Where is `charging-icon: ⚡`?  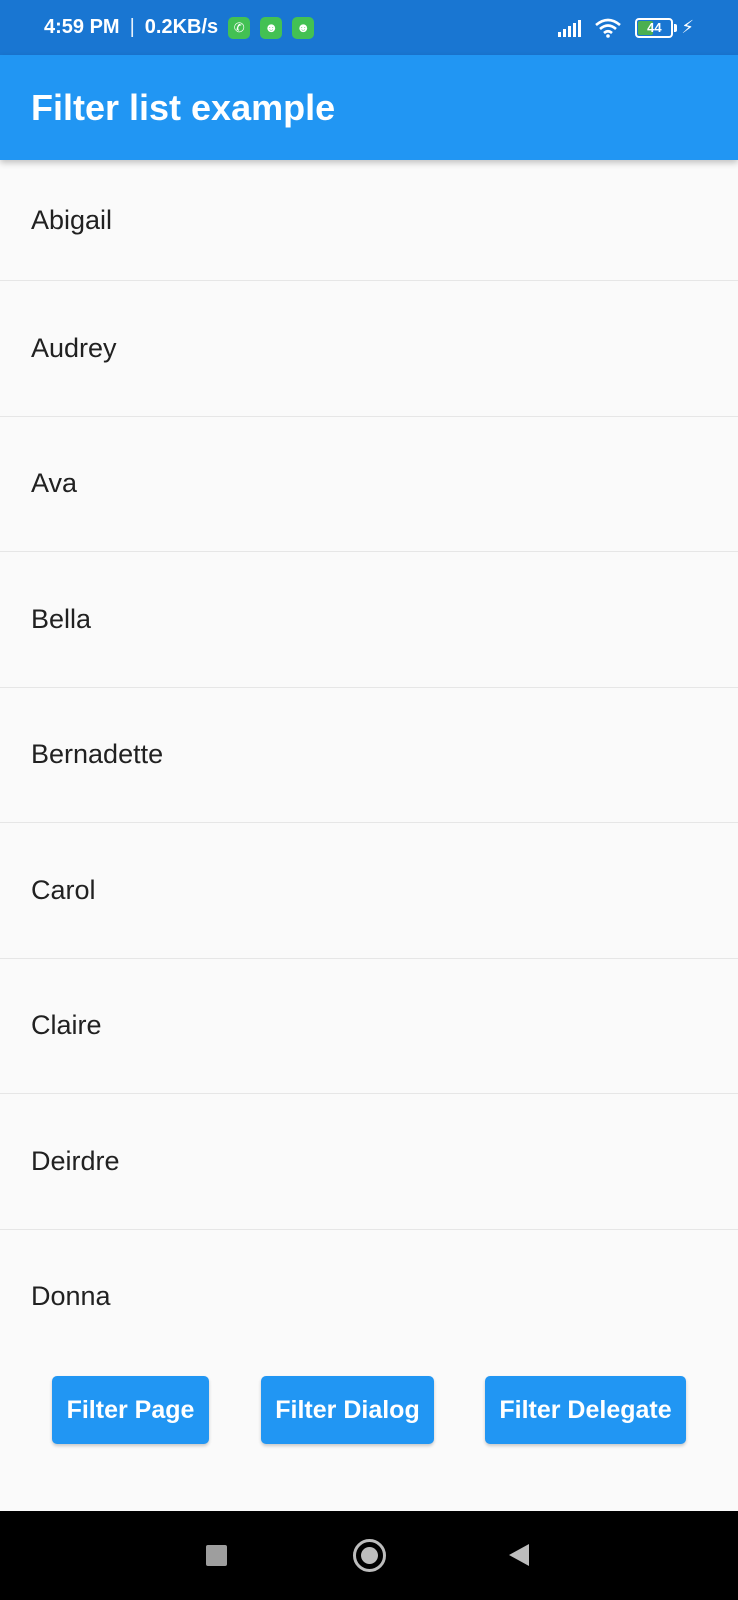 charging-icon: ⚡ is located at coordinates (687, 27).